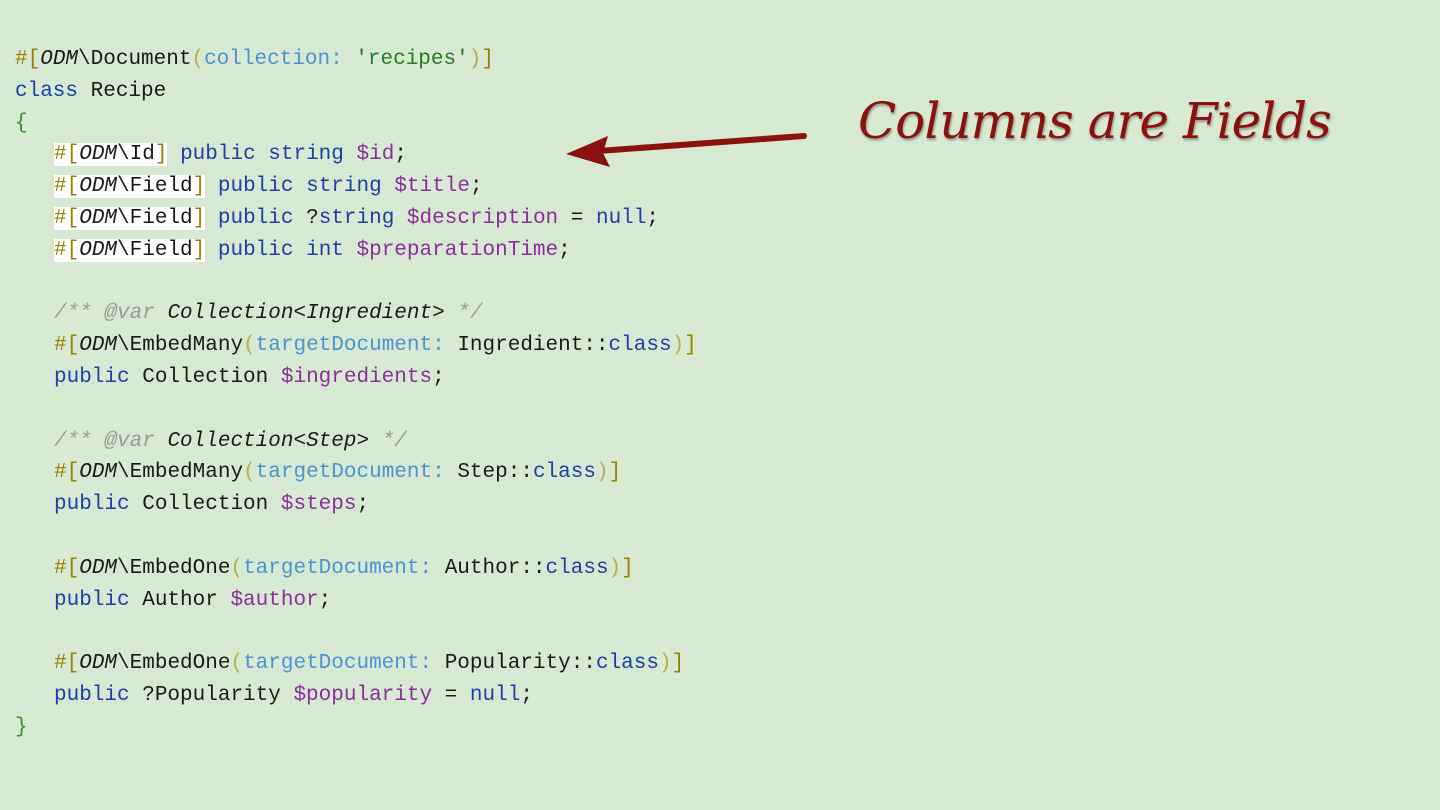  Describe the element at coordinates (318, 505) in the screenshot. I see `code-token: $steps` at that location.